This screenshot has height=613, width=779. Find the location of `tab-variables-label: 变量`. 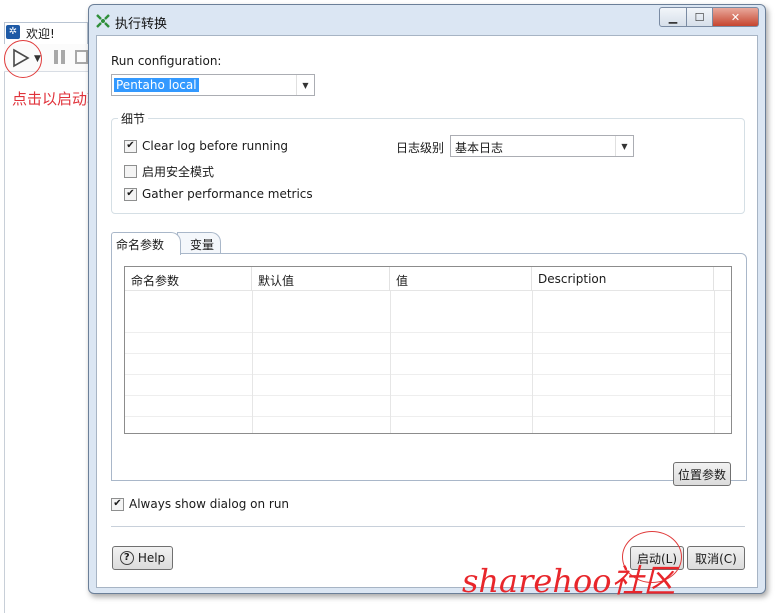

tab-variables-label: 变量 is located at coordinates (202, 245).